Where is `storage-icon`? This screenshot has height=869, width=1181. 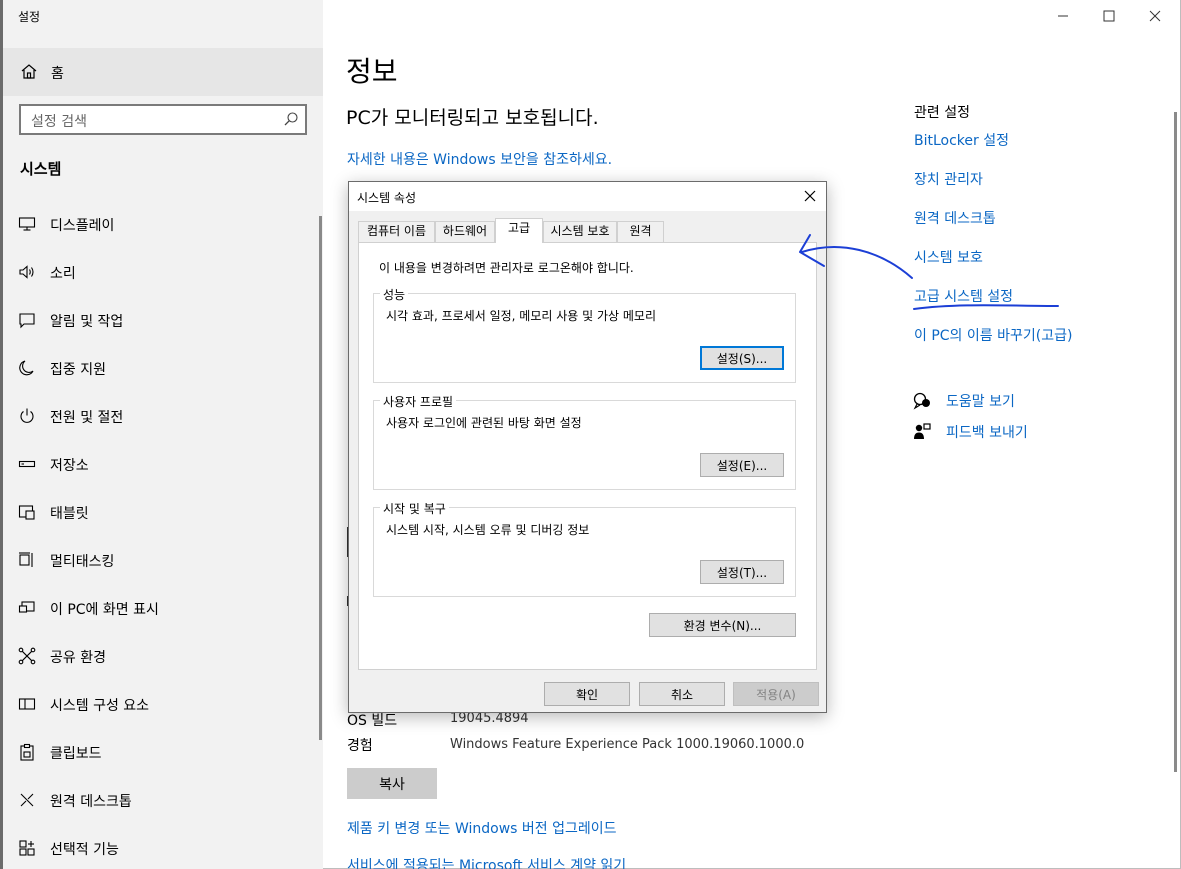 storage-icon is located at coordinates (27, 464).